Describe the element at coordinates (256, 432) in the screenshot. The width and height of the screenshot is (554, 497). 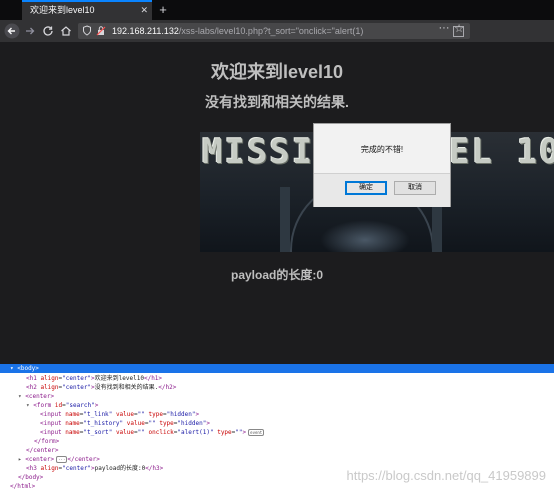
I see `event-badge: event` at that location.